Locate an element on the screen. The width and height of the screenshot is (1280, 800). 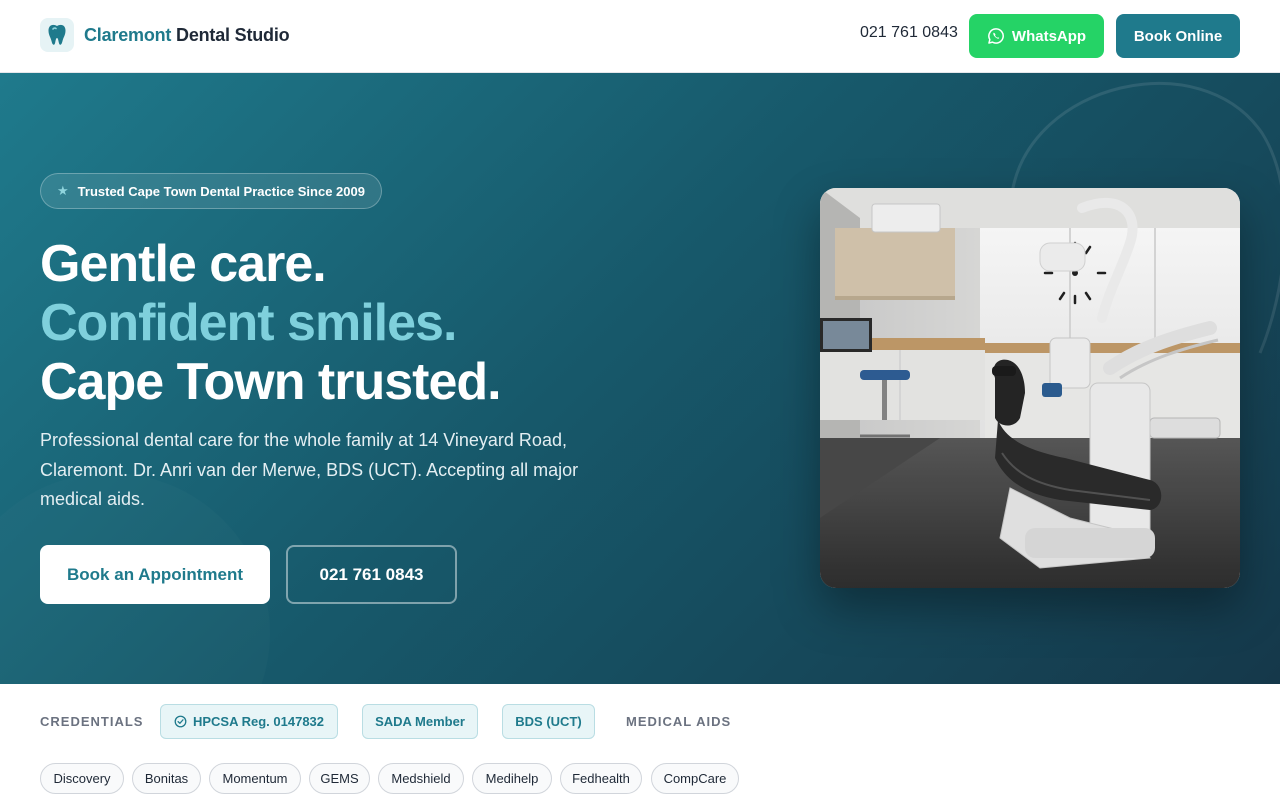
whatsapp-icon is located at coordinates (996, 36).